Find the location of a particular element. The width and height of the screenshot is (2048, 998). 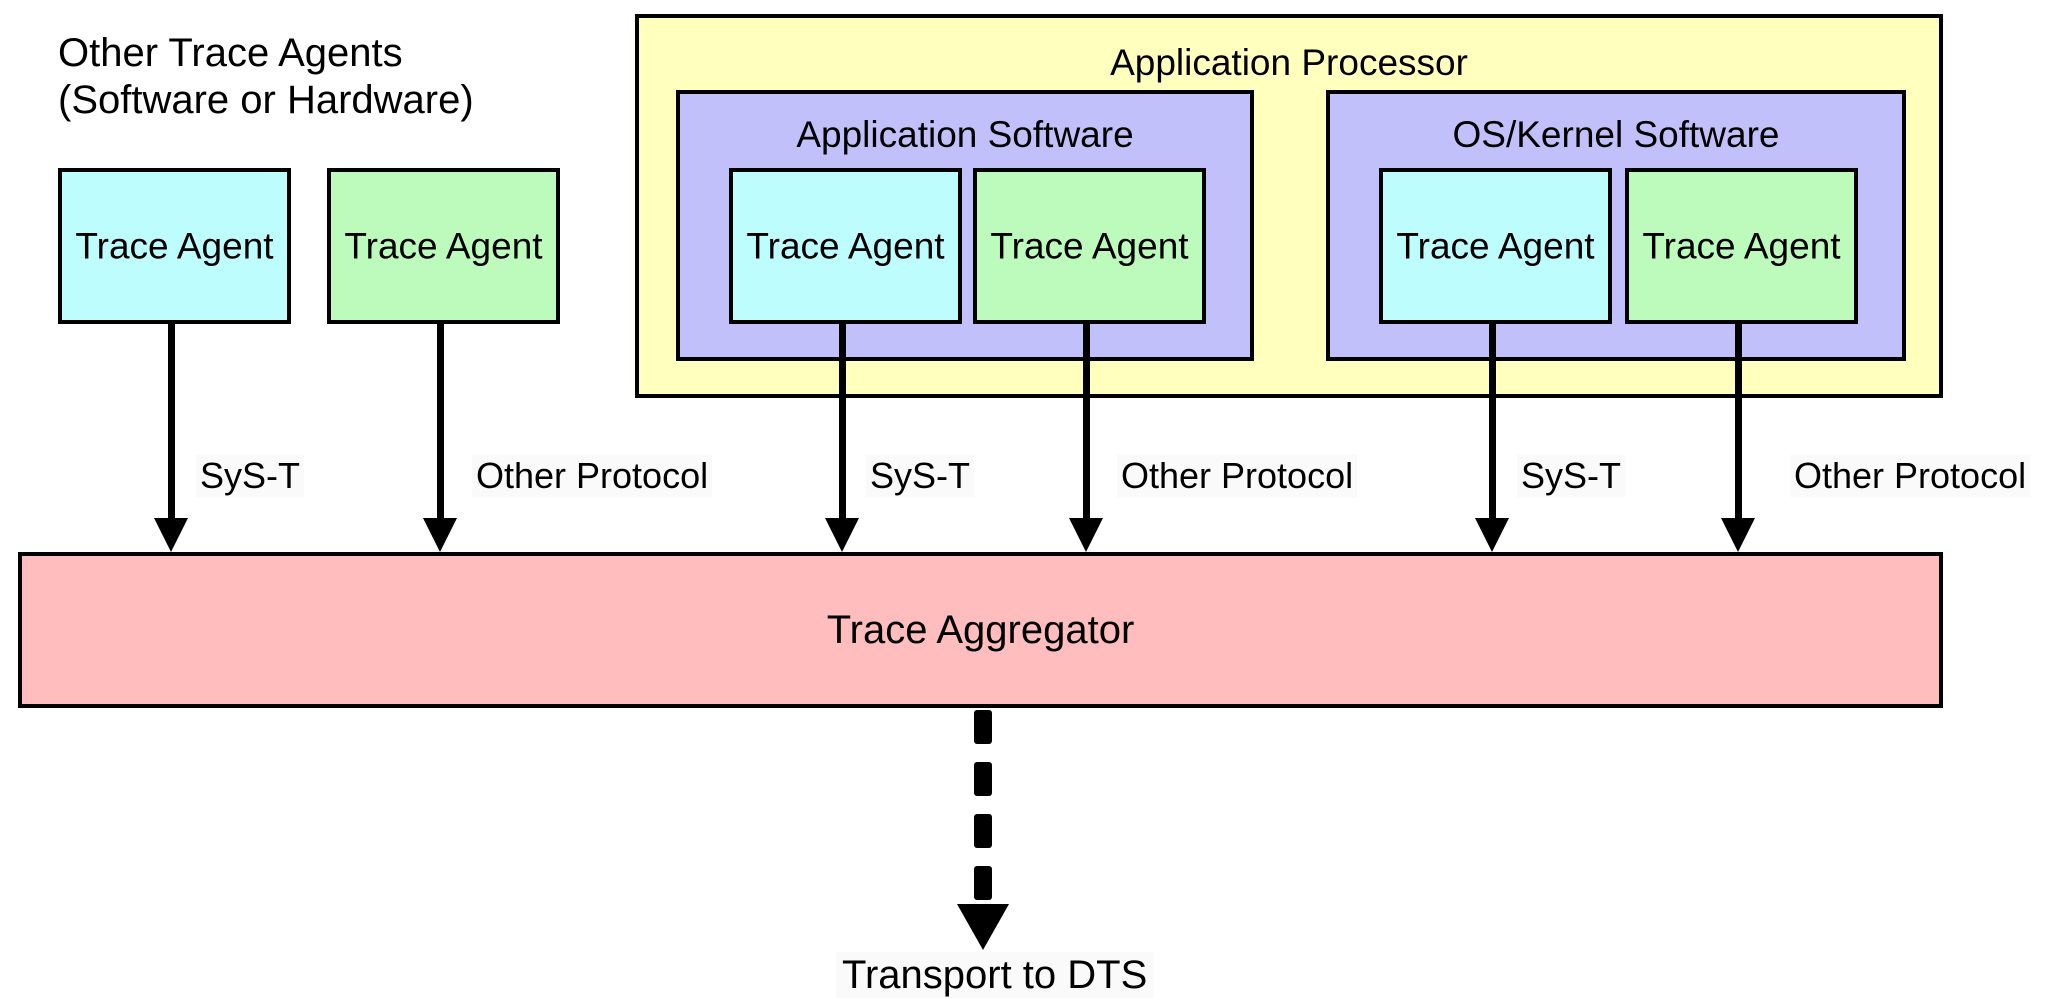

application-software-label: Application Software is located at coordinates (965, 134).